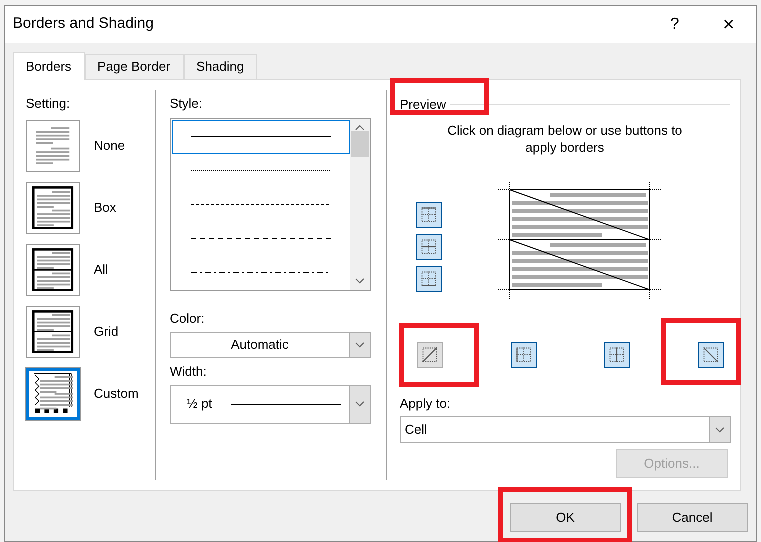 This screenshot has width=761, height=542. Describe the element at coordinates (423, 105) in the screenshot. I see `preview-label: Preview` at that location.